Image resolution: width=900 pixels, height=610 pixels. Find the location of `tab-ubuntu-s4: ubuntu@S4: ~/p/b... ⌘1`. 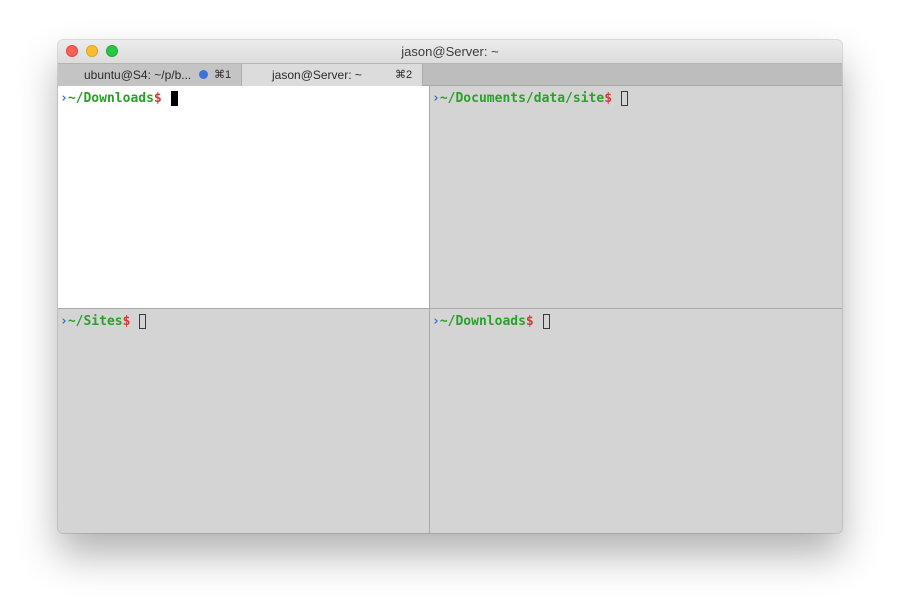

tab-ubuntu-s4: ubuntu@S4: ~/p/b... ⌘1 is located at coordinates (150, 75).